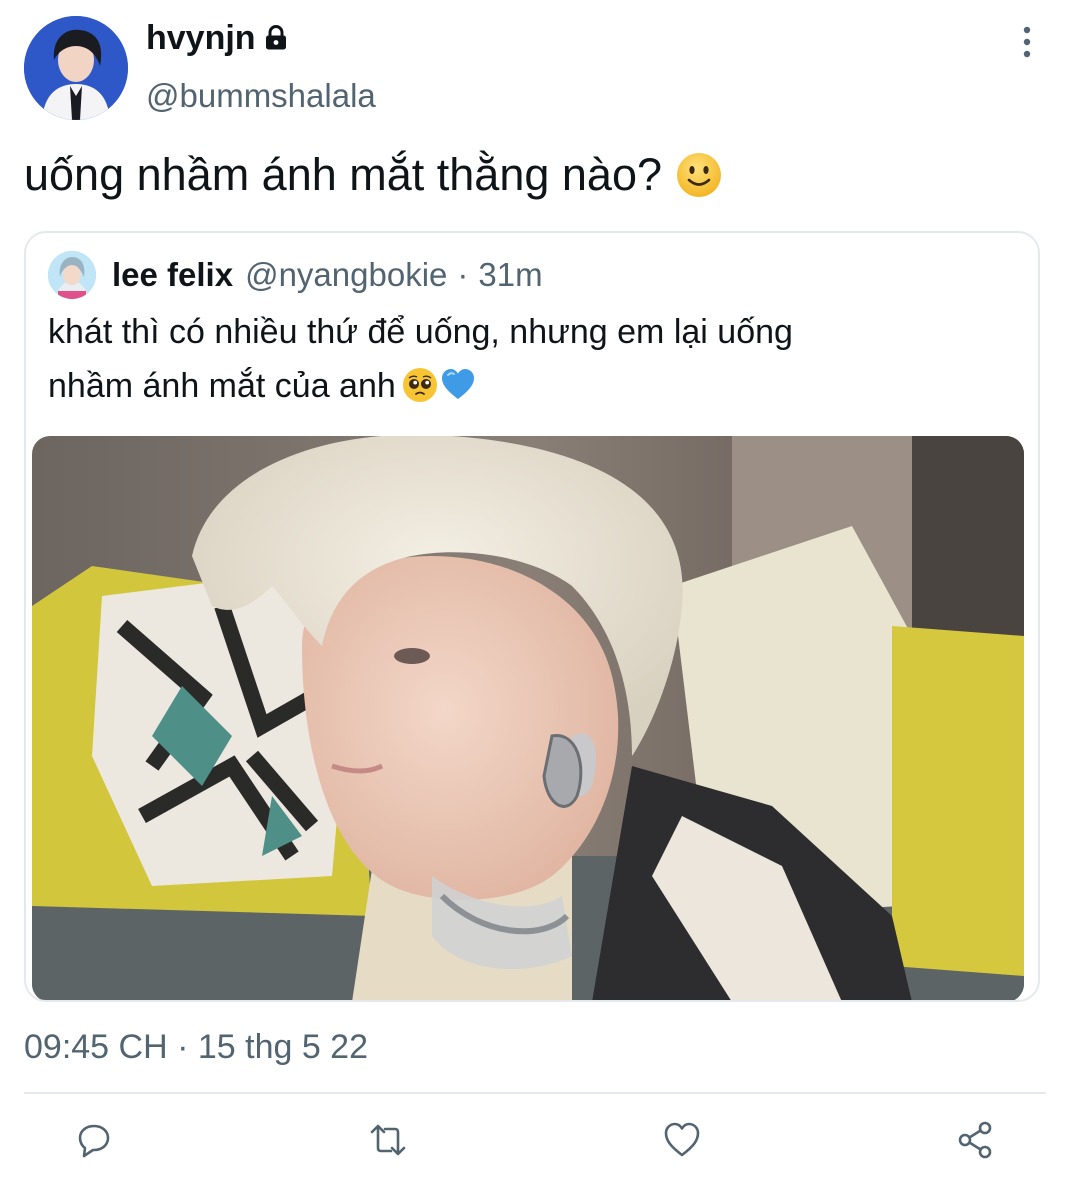  I want to click on share-icon, so click(975, 1140).